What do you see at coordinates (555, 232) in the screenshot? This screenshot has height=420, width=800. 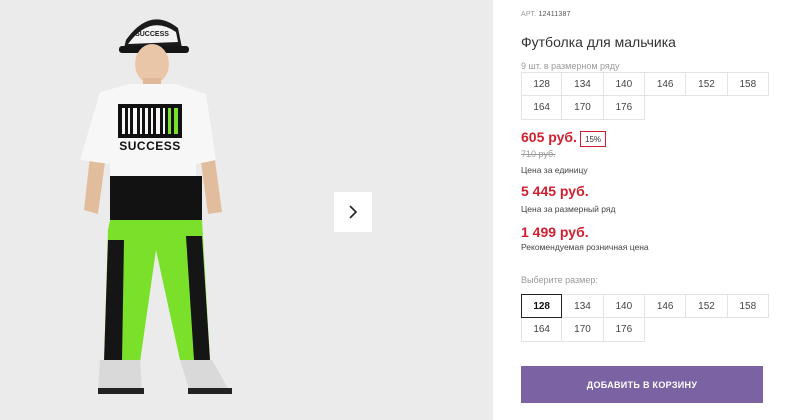 I see `retail-price: 1 499 руб.` at bounding box center [555, 232].